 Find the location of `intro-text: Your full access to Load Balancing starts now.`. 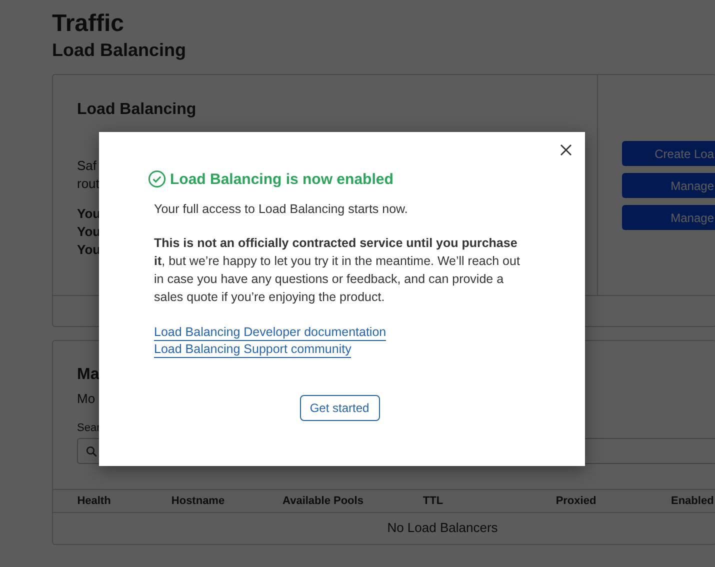

intro-text: Your full access to Load Balancing starts now. is located at coordinates (281, 209).